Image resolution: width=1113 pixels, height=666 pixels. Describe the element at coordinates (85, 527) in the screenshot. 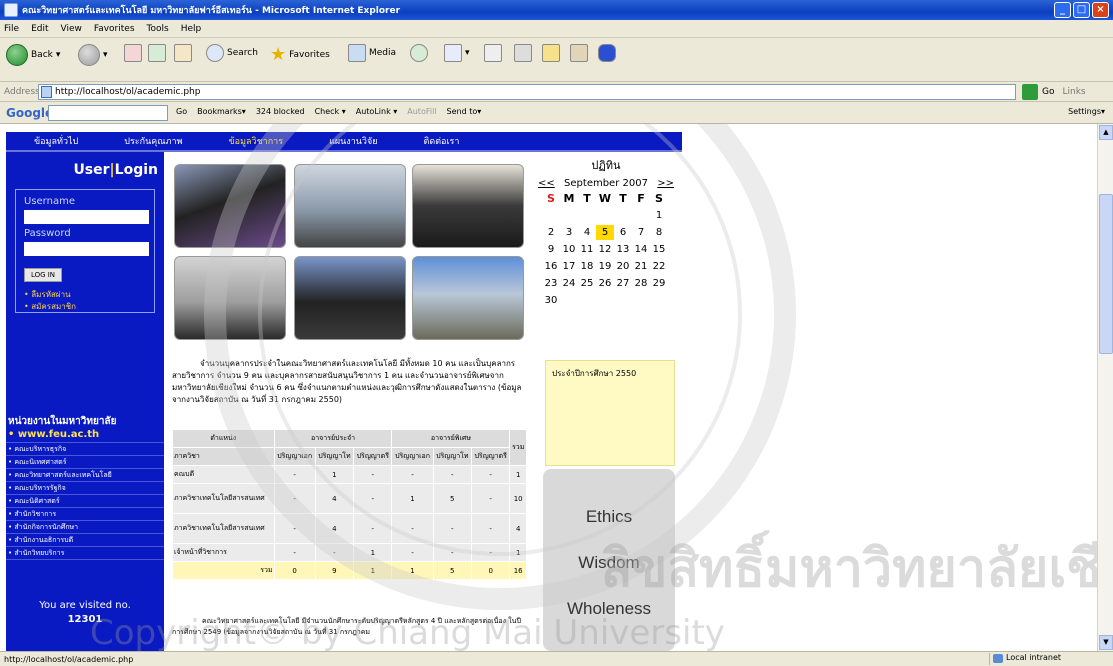

I see `dept-link: • สำนักกิจการนักศึกษา` at that location.